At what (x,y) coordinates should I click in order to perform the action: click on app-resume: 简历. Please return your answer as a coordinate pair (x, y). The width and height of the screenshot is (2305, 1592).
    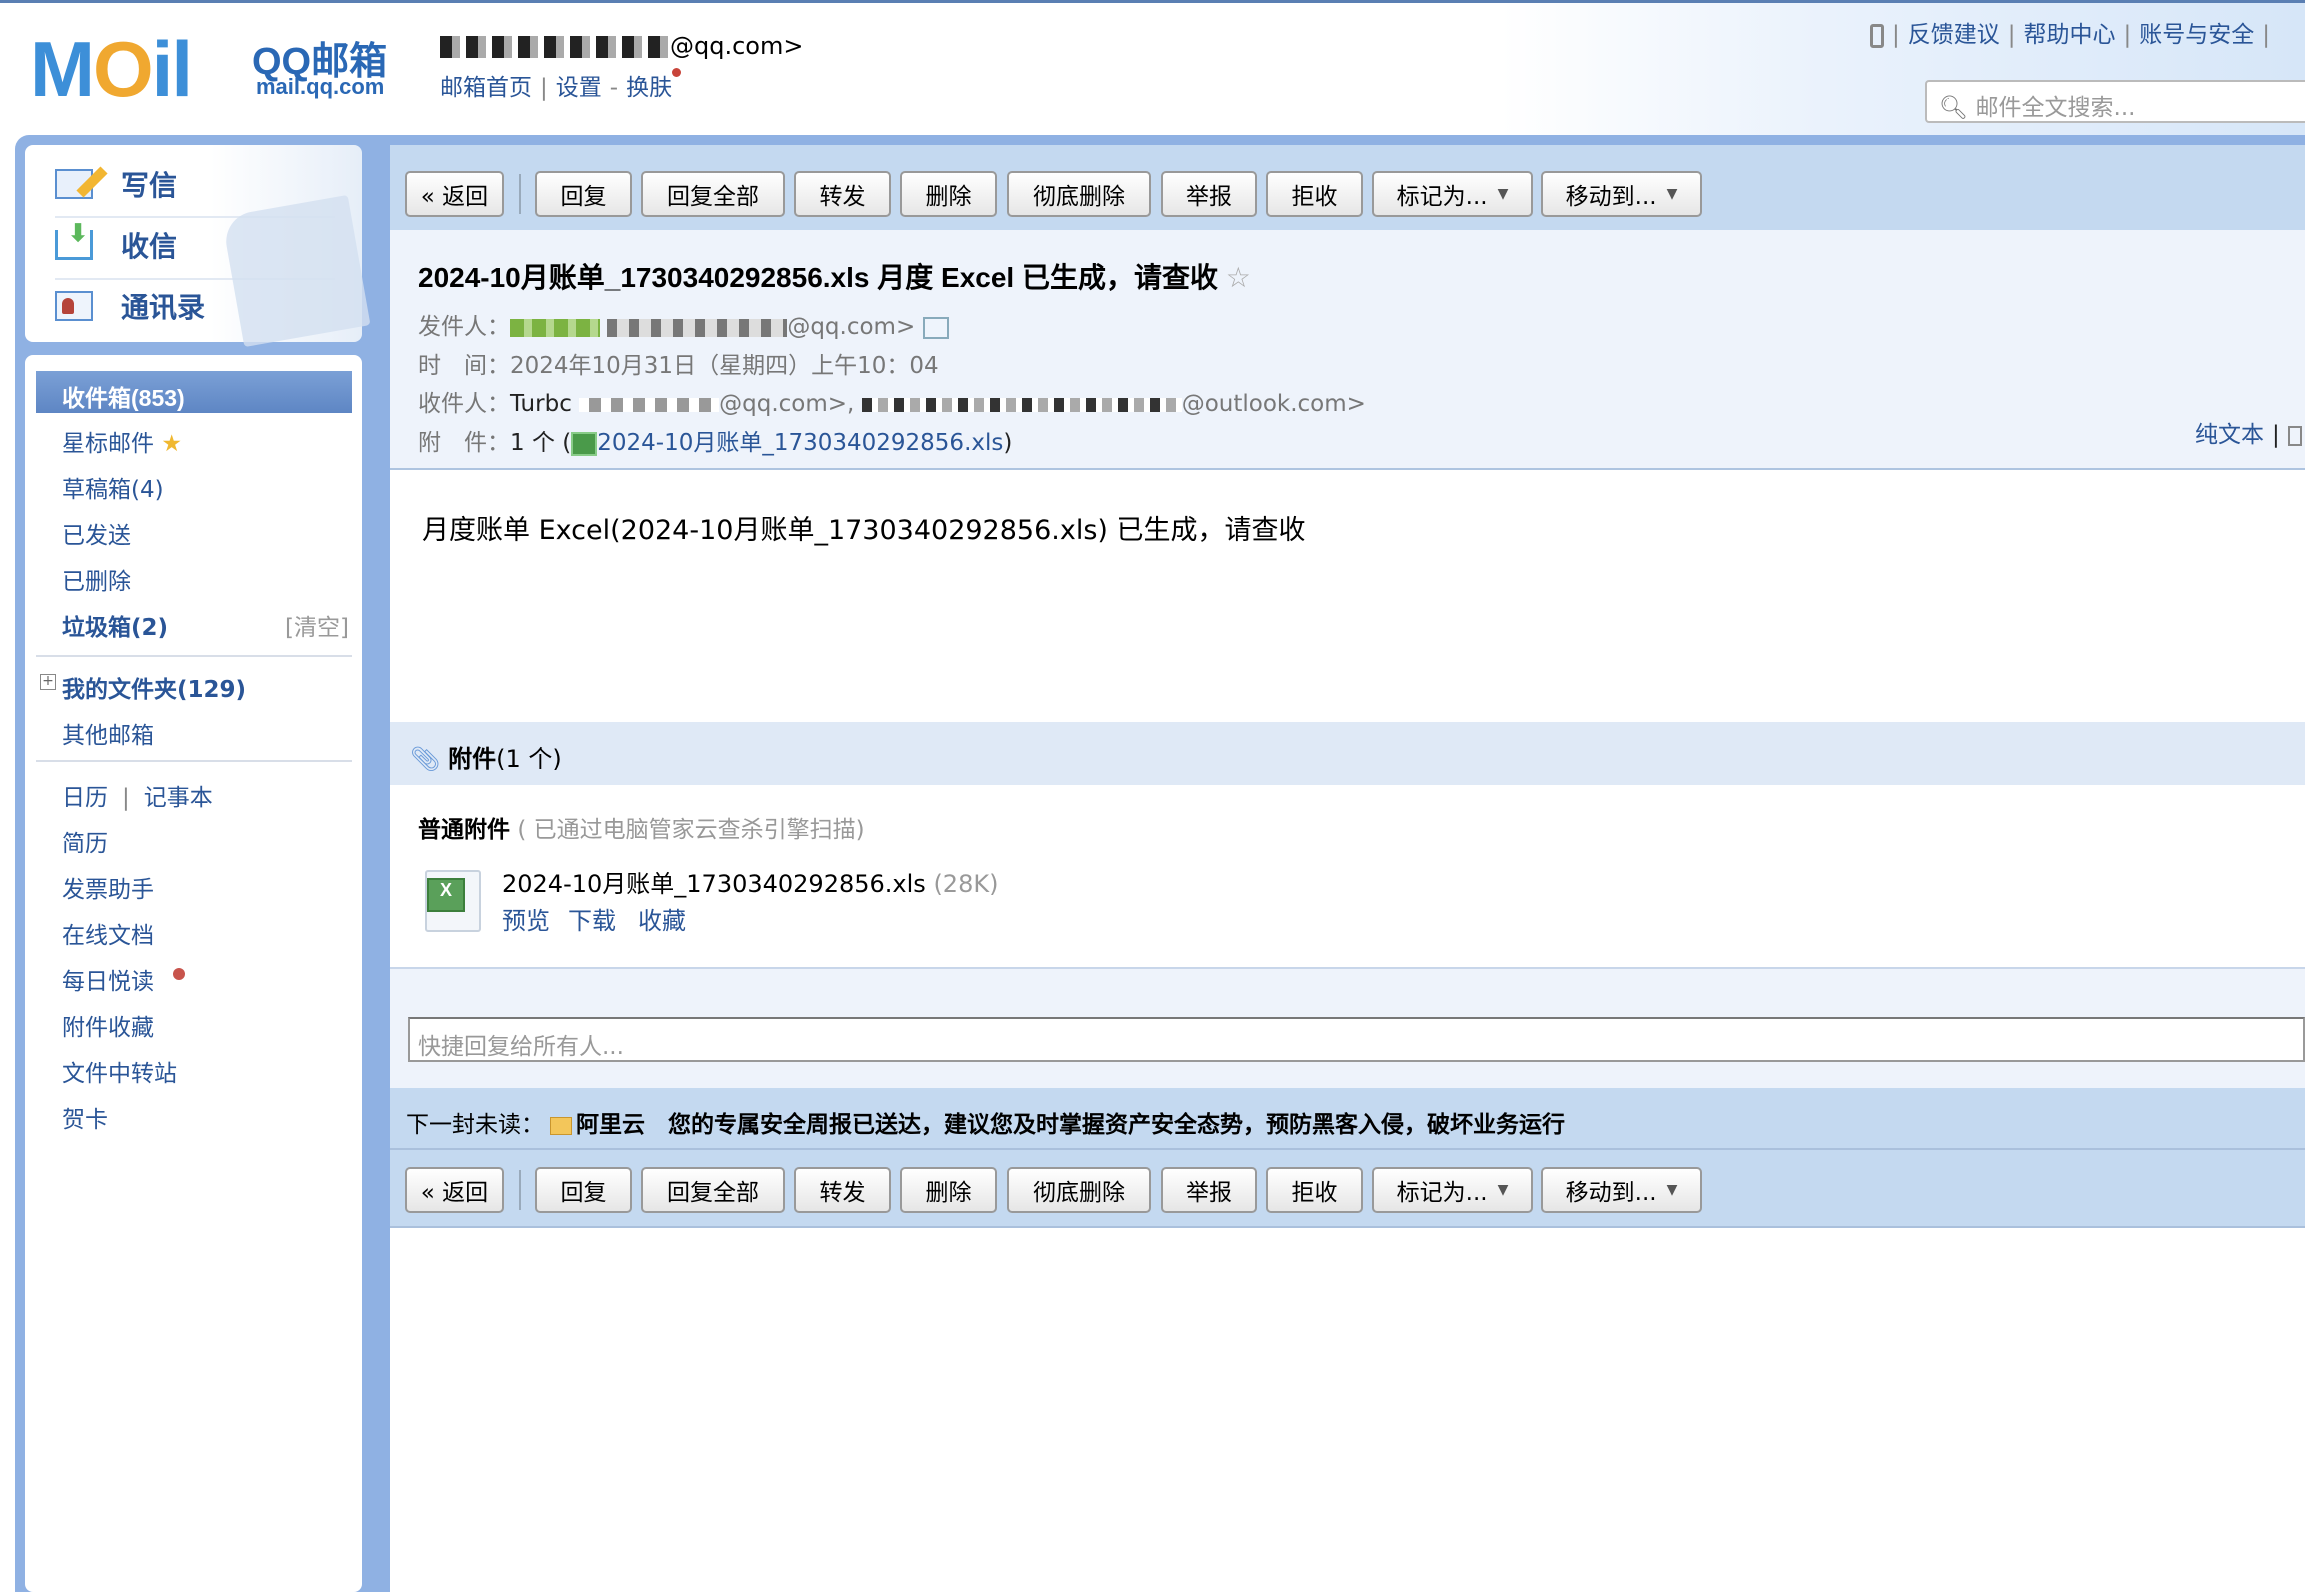
    Looking at the image, I should click on (85, 841).